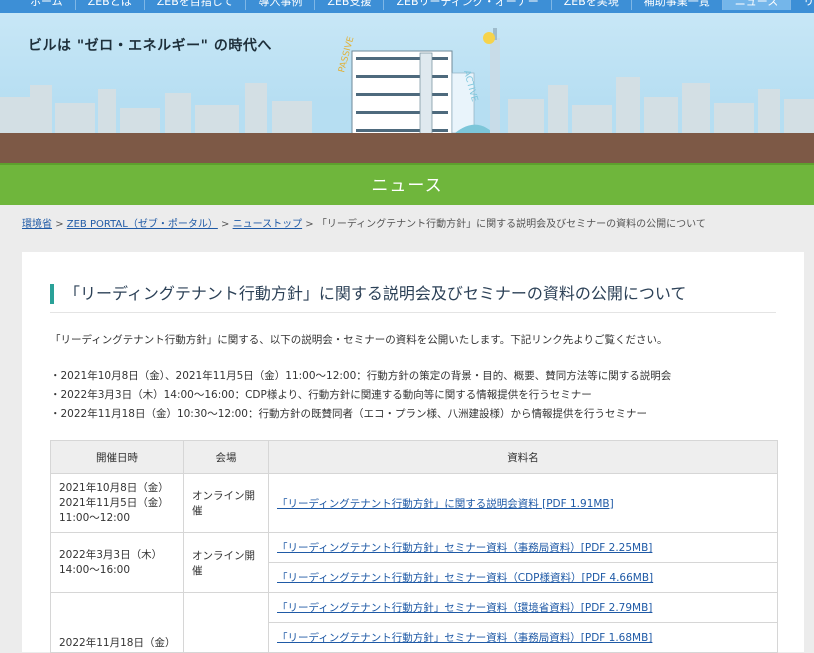 This screenshot has width=814, height=653. I want to click on column-header-venue: 会場, so click(226, 457).